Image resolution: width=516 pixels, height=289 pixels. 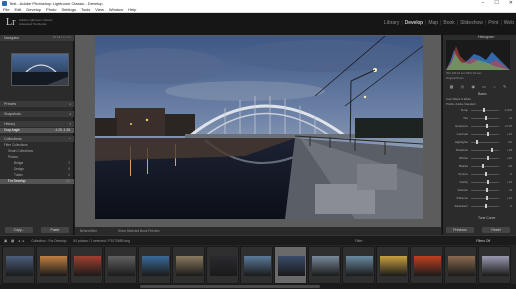 What do you see at coordinates (69, 9) in the screenshot?
I see `menu-settings: Settings` at bounding box center [69, 9].